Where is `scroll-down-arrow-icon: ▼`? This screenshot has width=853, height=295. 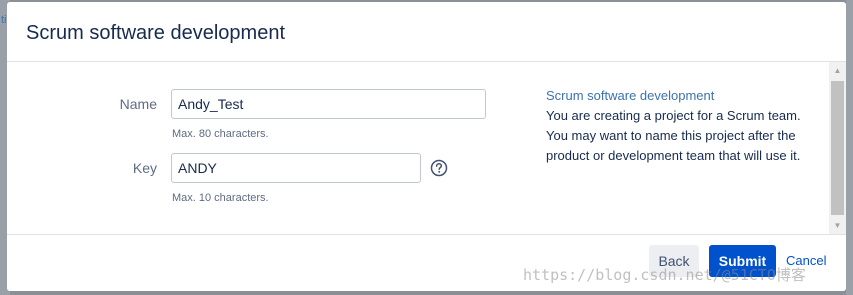 scroll-down-arrow-icon: ▼ is located at coordinates (837, 225).